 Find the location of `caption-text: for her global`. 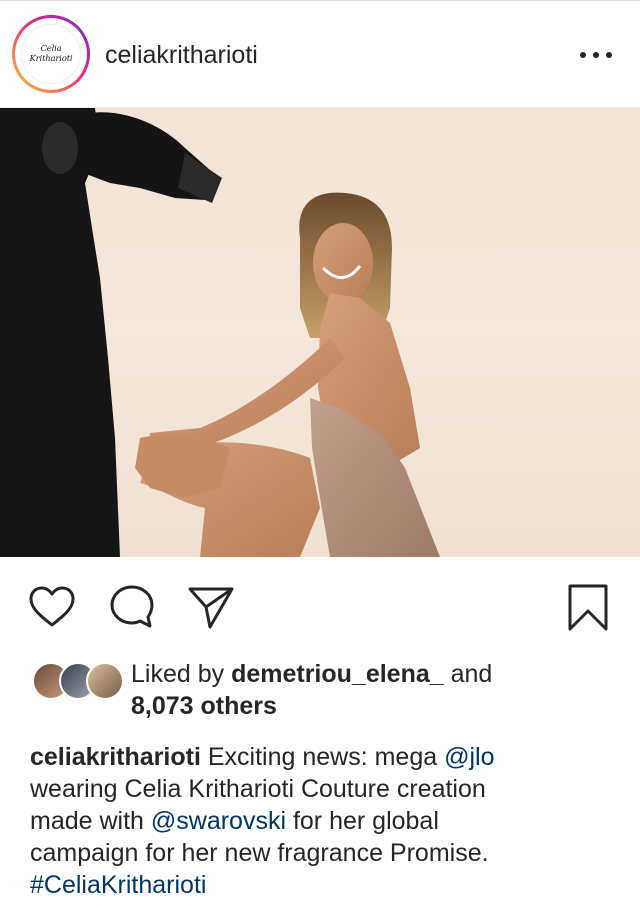

caption-text: for her global is located at coordinates (362, 821).